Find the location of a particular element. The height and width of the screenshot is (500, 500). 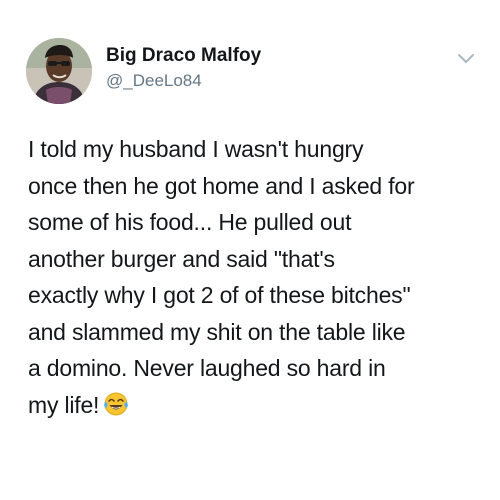

tweet-text-last-line: my life! is located at coordinates (258, 405).